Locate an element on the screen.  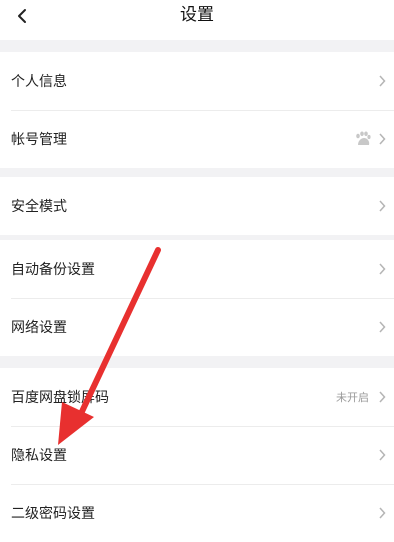
settings-item-label: 自动备份设置 is located at coordinates (53, 270).